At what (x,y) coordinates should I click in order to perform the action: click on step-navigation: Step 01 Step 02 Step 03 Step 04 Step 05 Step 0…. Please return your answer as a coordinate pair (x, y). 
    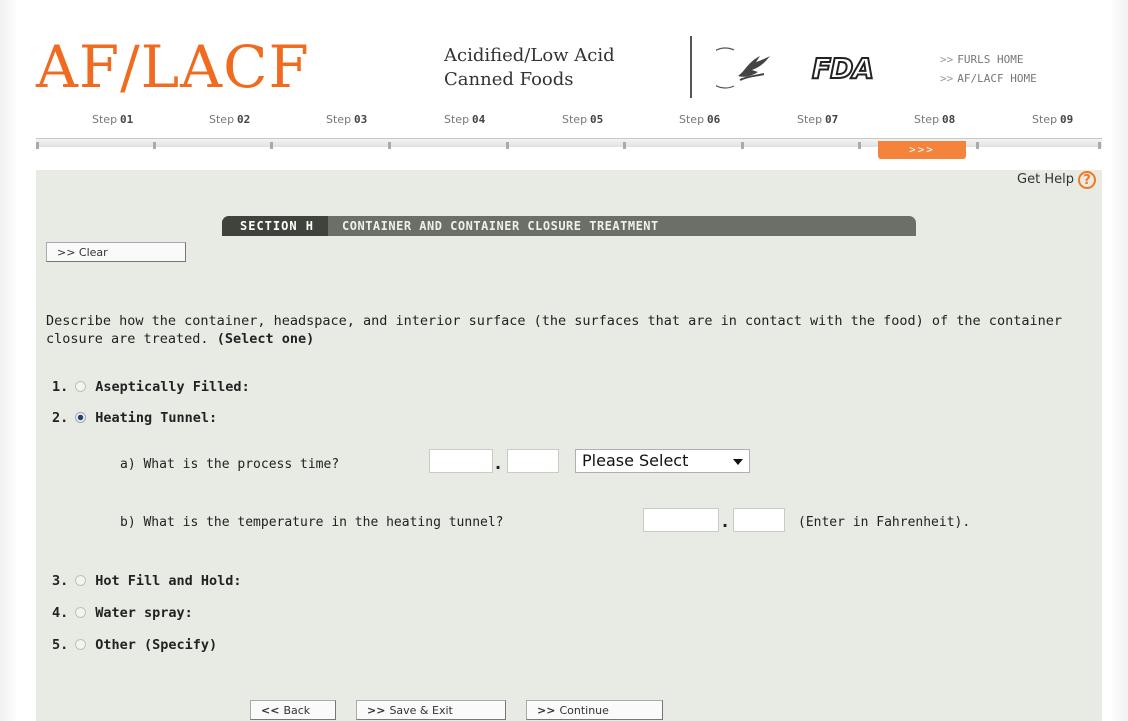
    Looking at the image, I should click on (564, 123).